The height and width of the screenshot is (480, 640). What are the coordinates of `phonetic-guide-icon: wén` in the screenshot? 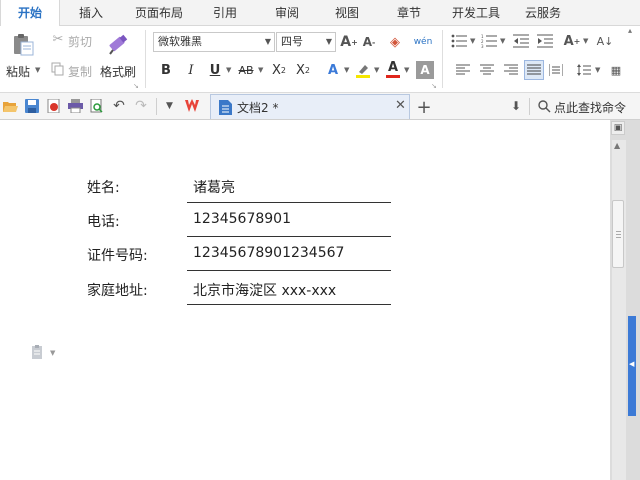 It's located at (423, 42).